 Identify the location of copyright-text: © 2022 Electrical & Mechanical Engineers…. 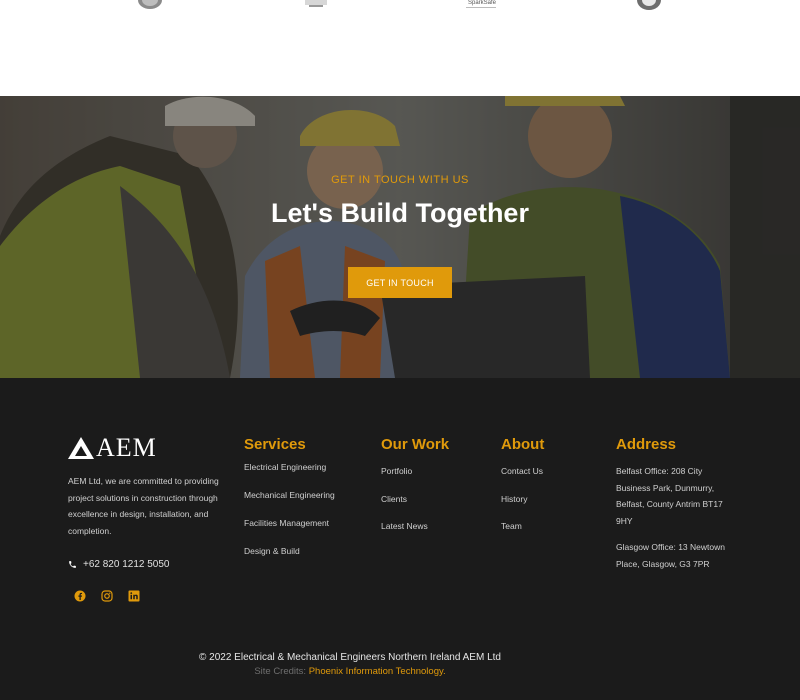
(350, 657).